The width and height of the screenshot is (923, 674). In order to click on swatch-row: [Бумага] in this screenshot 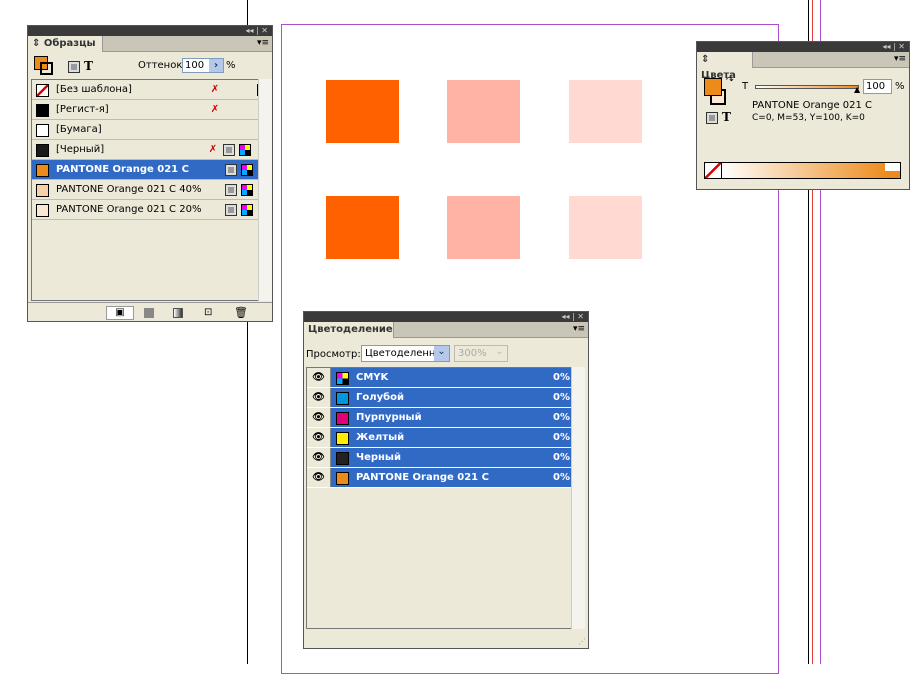, I will do `click(146, 130)`.